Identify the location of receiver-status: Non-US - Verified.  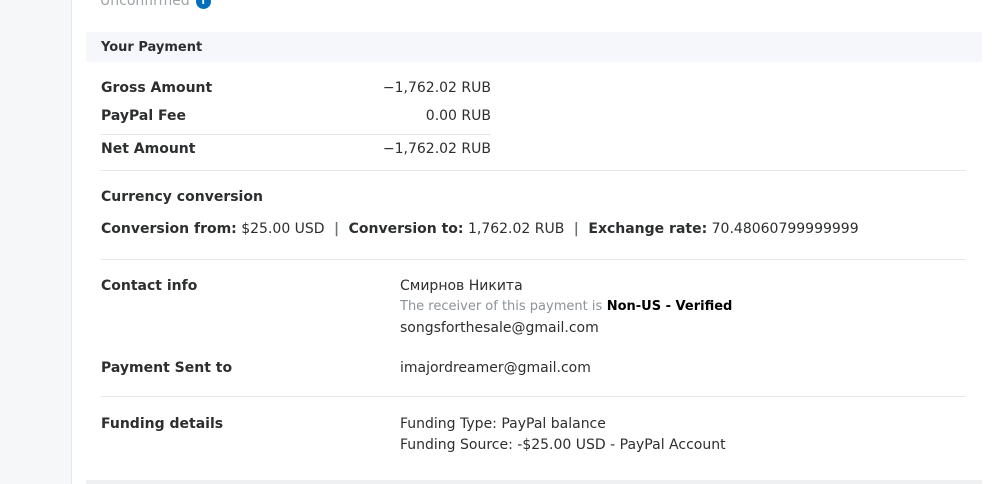
(669, 306).